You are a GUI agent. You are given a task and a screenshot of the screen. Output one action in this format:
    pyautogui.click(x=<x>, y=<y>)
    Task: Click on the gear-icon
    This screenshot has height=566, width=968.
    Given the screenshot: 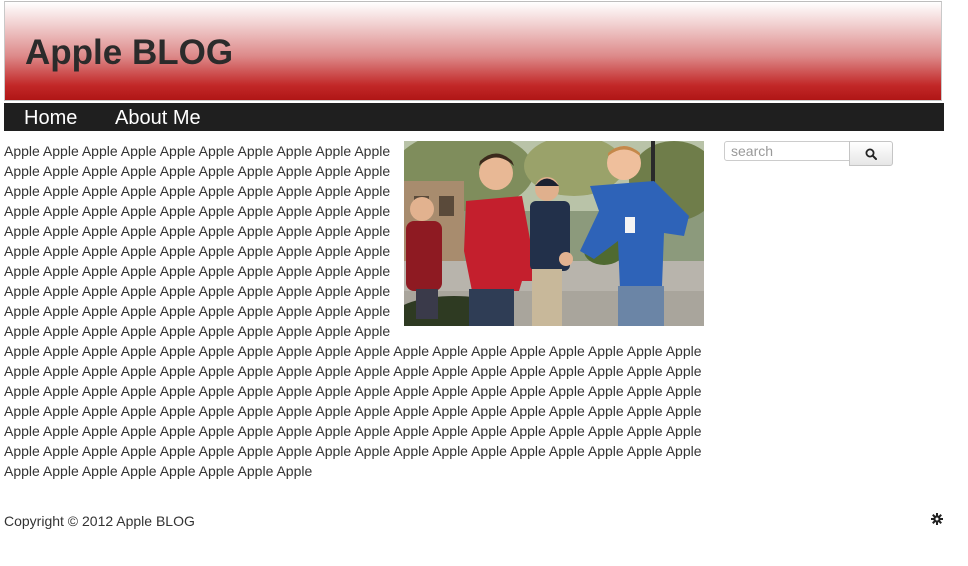 What is the action you would take?
    pyautogui.click(x=937, y=519)
    